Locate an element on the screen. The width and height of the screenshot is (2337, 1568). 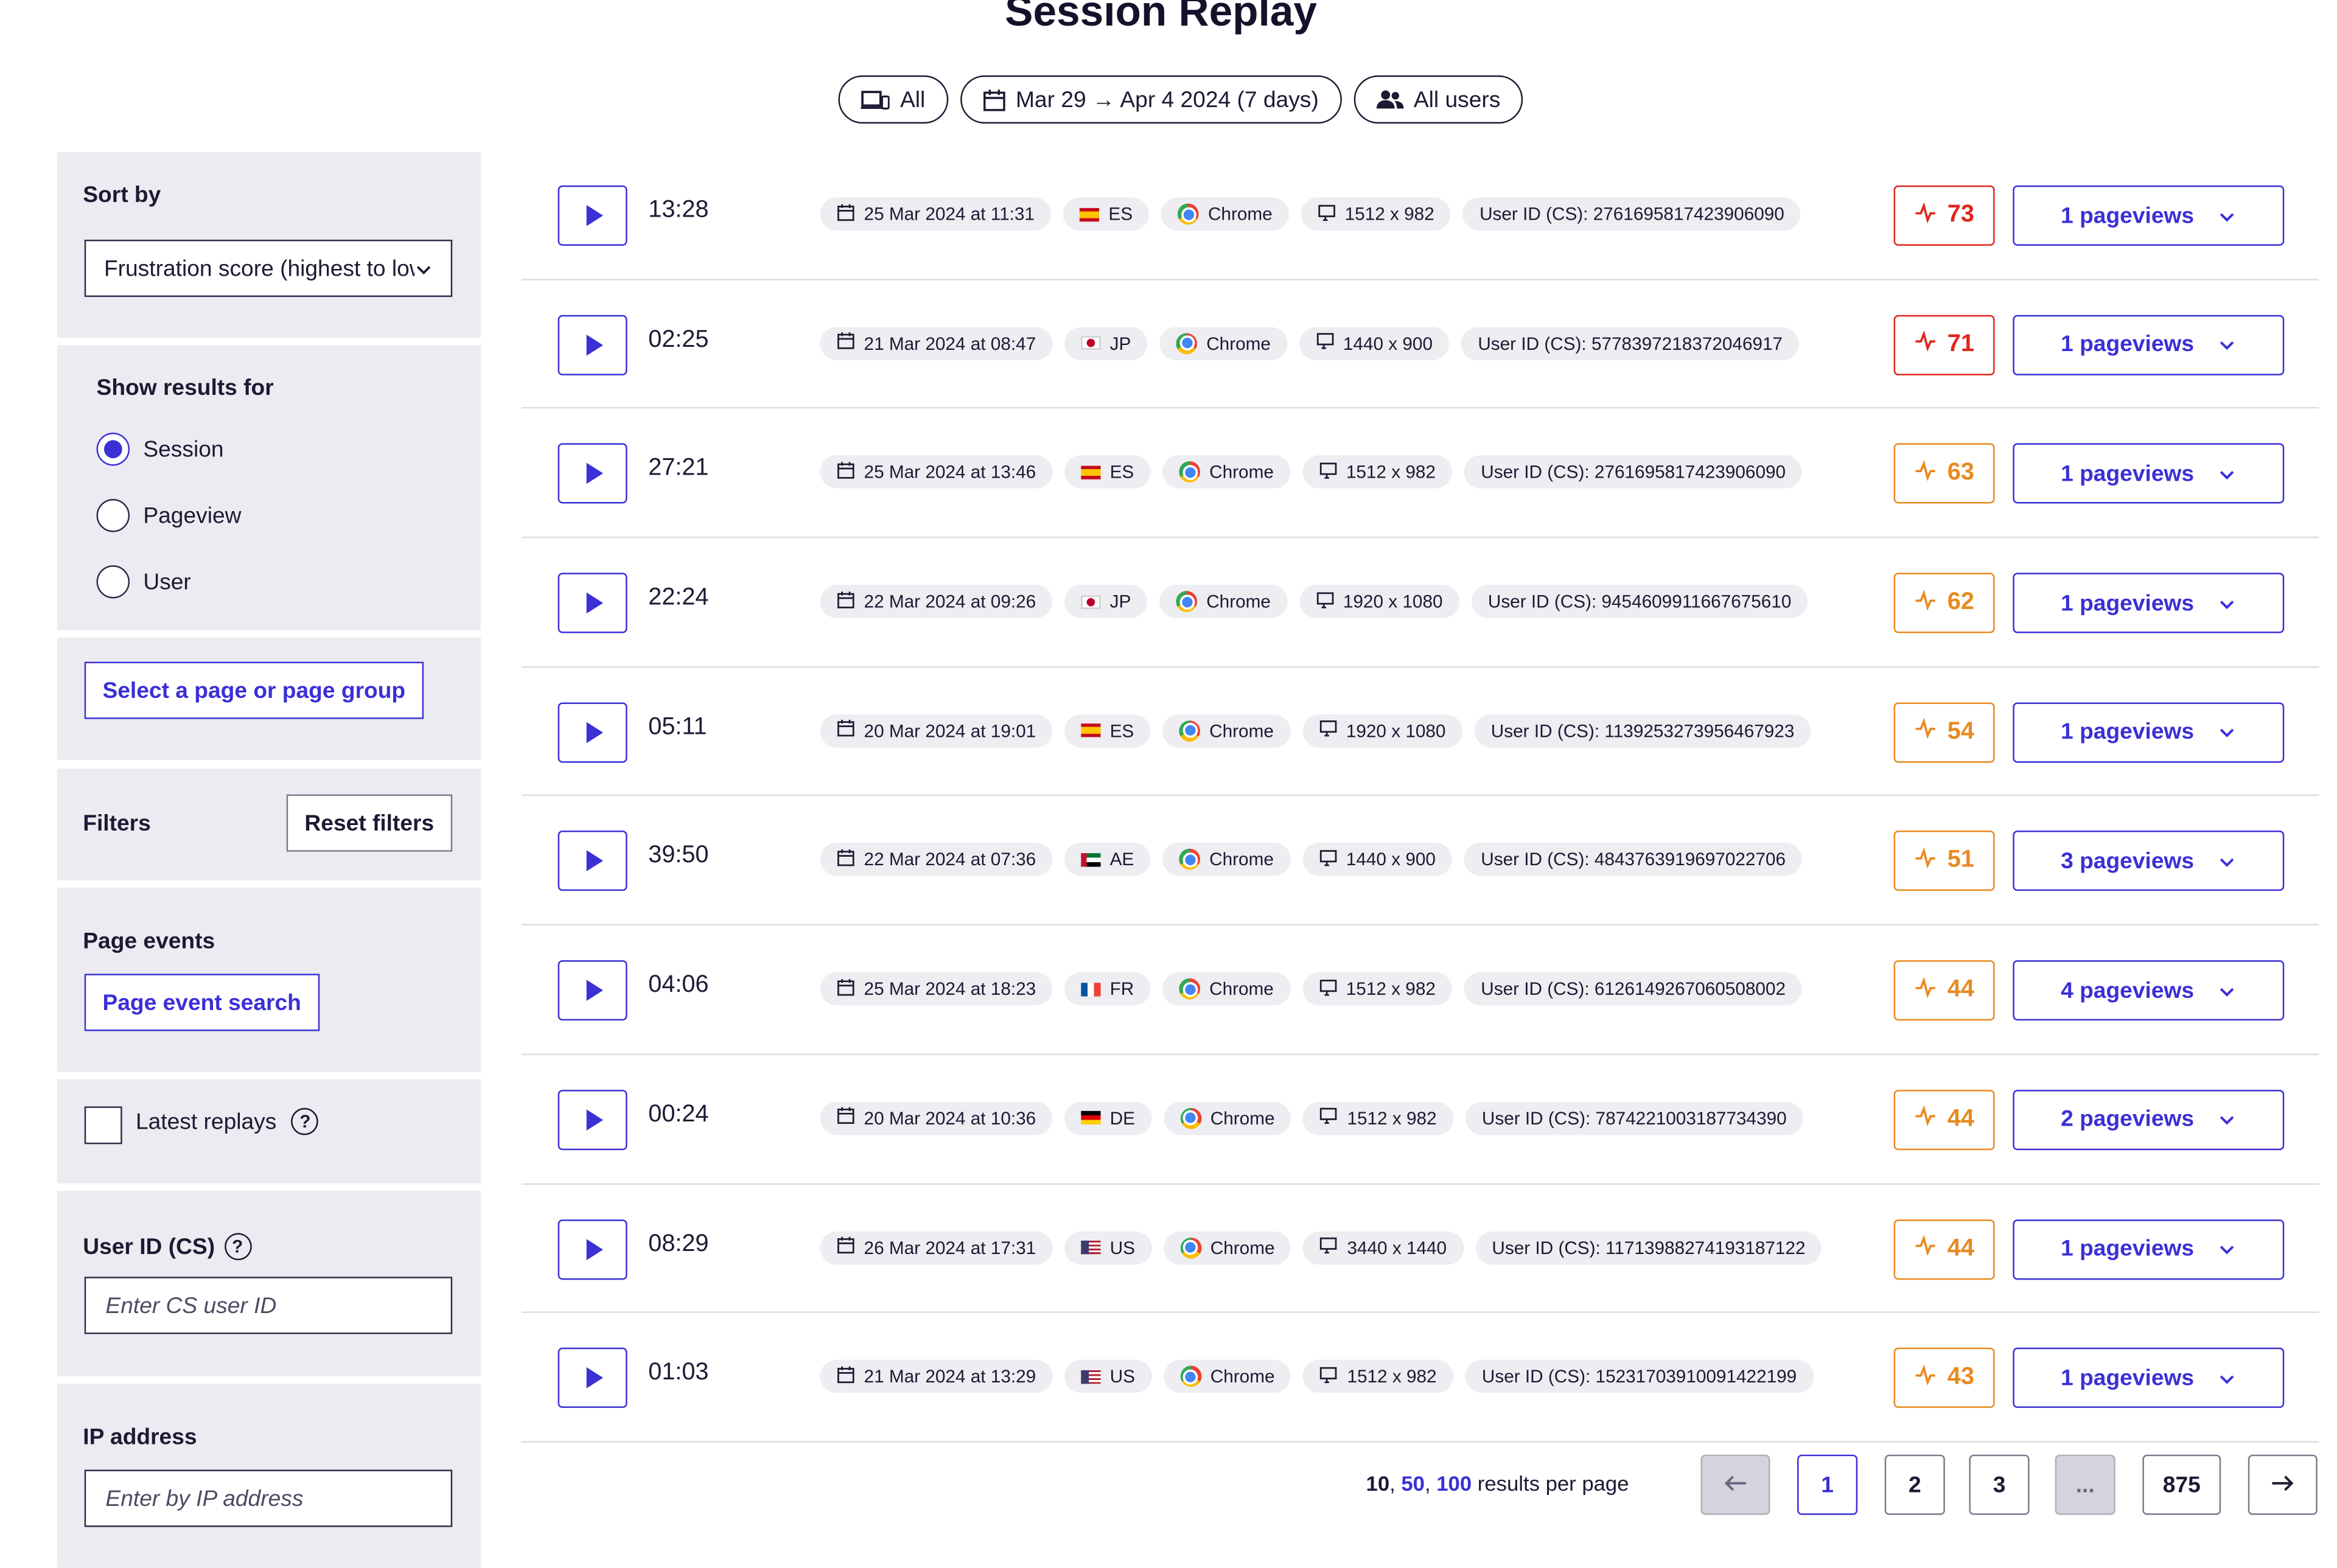
screen-resolution: 1440 x 900 is located at coordinates (1391, 860).